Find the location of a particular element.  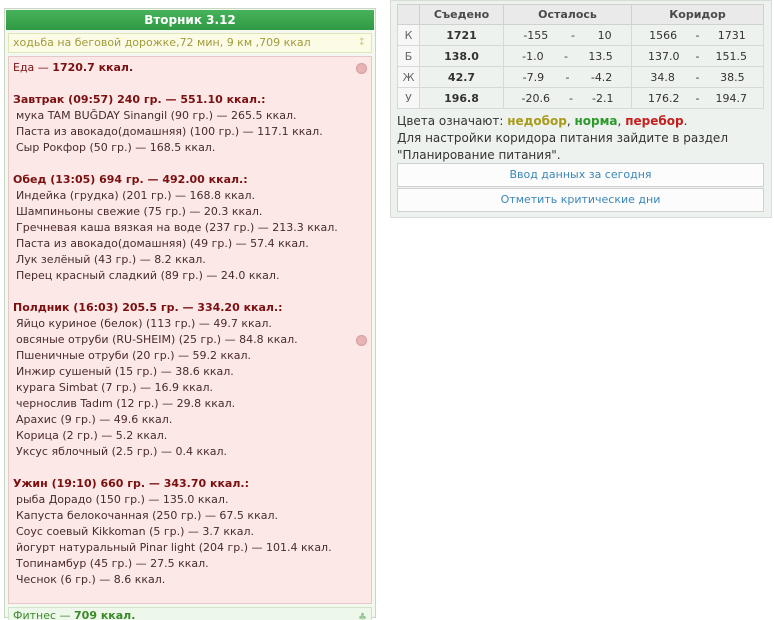

meal-item: Лук зелёный (43 гр.) — 8.2 ккал. is located at coordinates (111, 259).